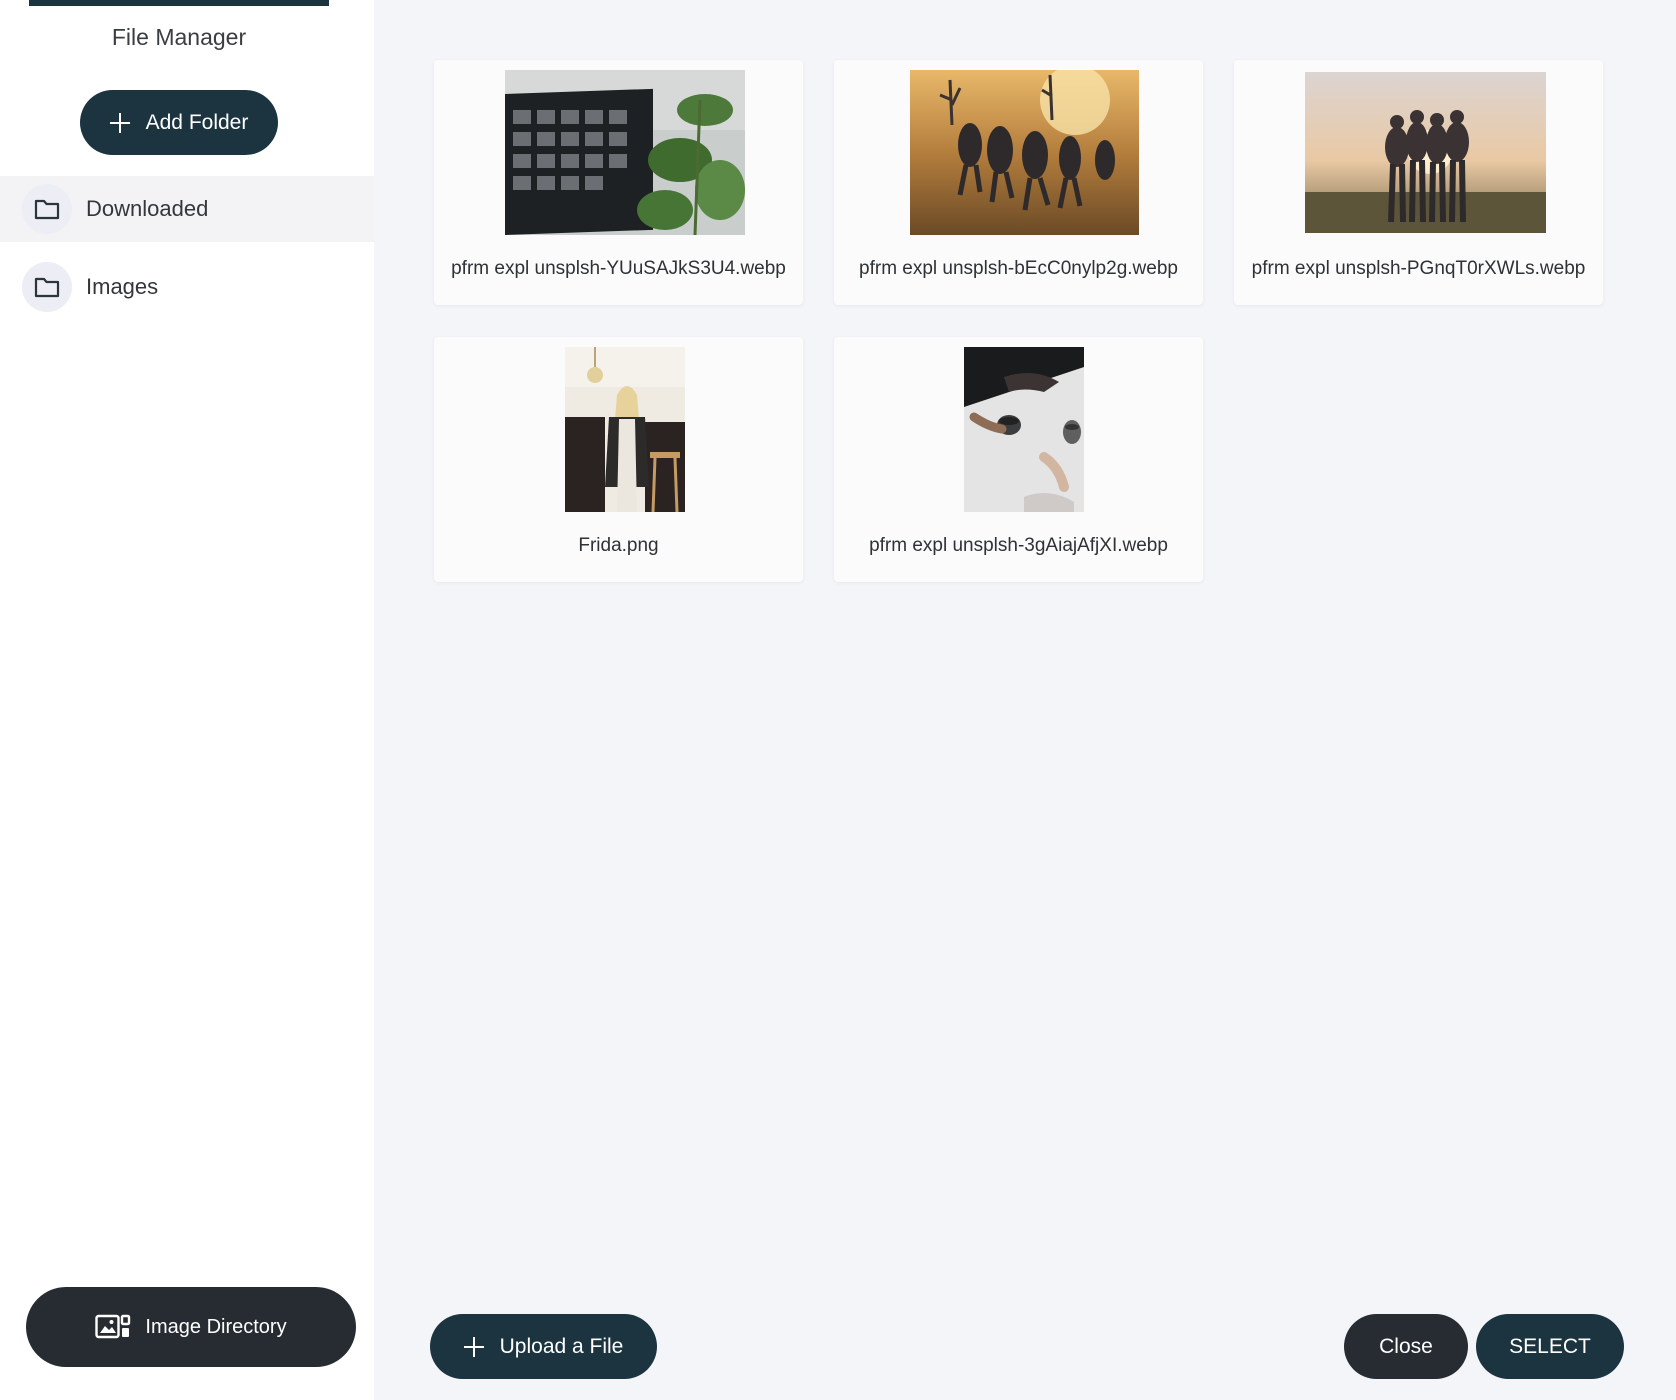  Describe the element at coordinates (1018, 268) in the screenshot. I see `file-name: pfrm expl unsplsh-bEcC0nylp2g.webp` at that location.